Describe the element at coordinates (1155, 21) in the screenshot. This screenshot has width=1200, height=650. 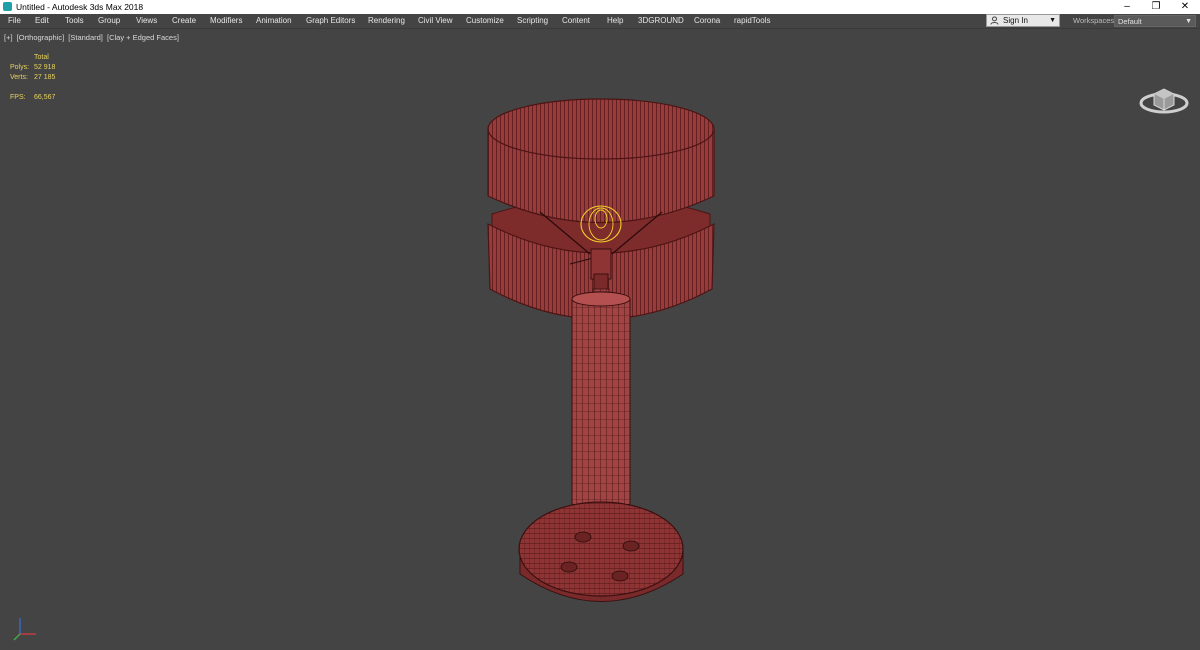
I see `workspaces-select: Default ▼` at that location.